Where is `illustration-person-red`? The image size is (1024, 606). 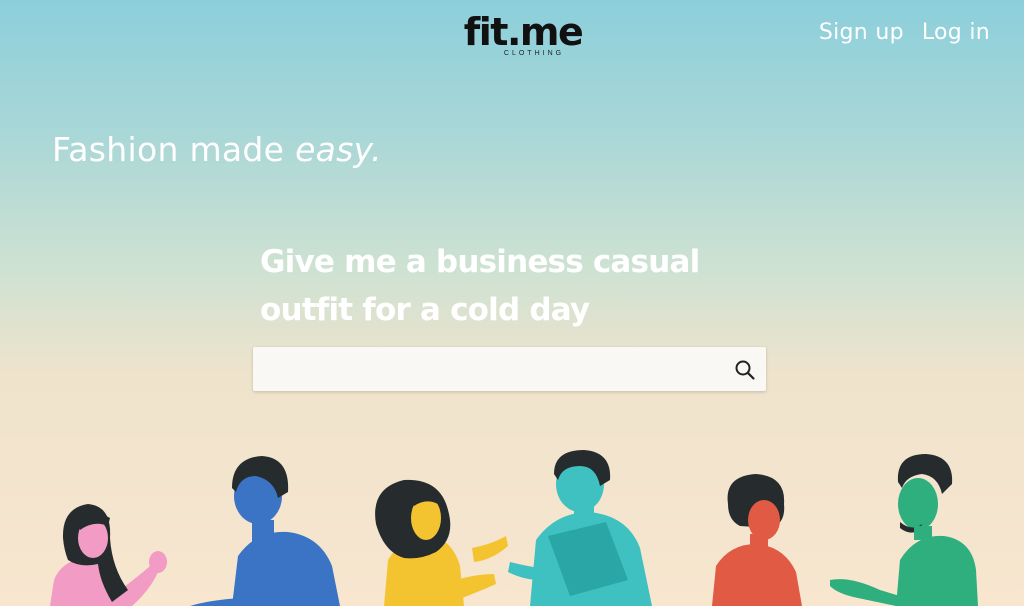
illustration-person-red is located at coordinates (757, 540).